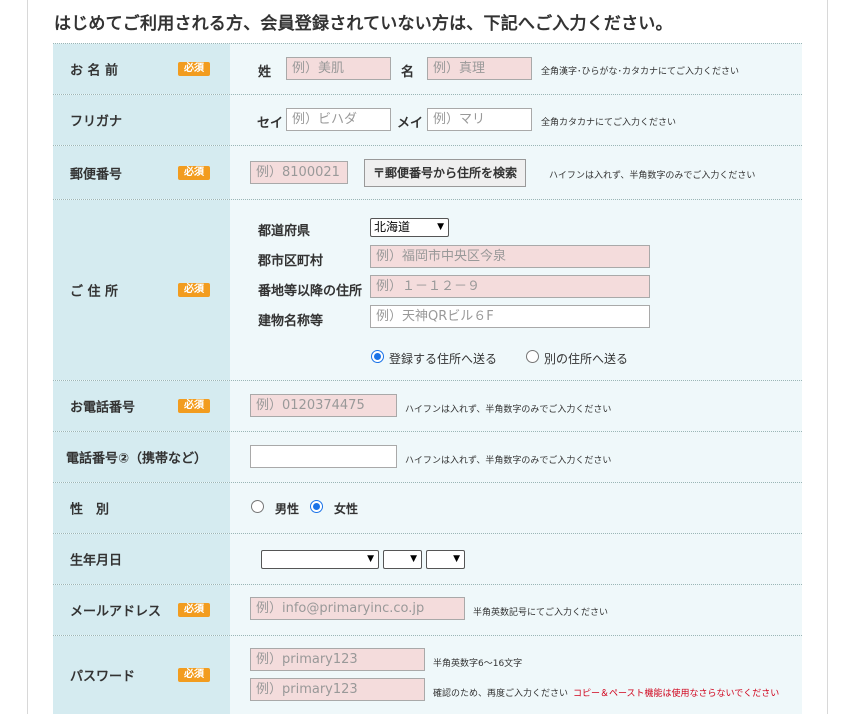 This screenshot has width=856, height=714. I want to click on value-cell: 姓 例）美肌 名 例）真理 全角漢字･ひらがな･カタカナにてご入力ください, so click(517, 69).